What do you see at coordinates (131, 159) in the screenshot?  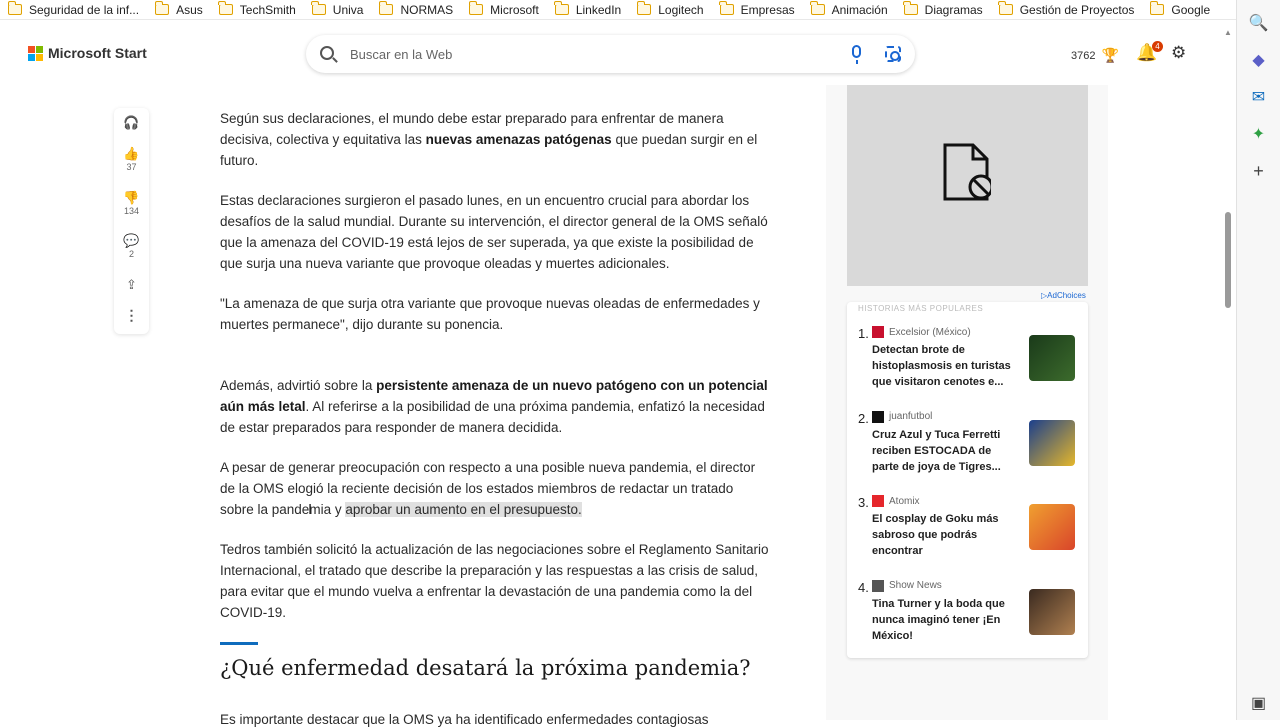 I see `like-button: 👍 37` at bounding box center [131, 159].